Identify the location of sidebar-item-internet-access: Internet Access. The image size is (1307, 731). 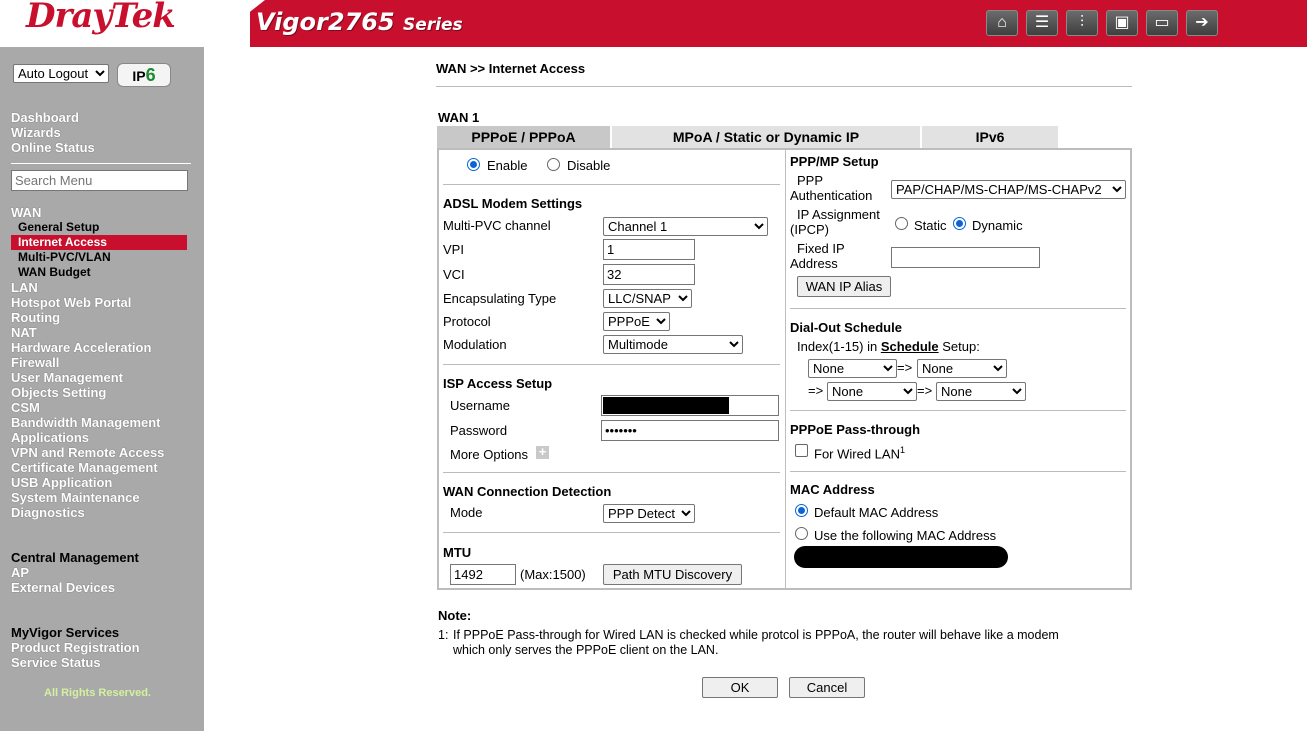
(99, 242).